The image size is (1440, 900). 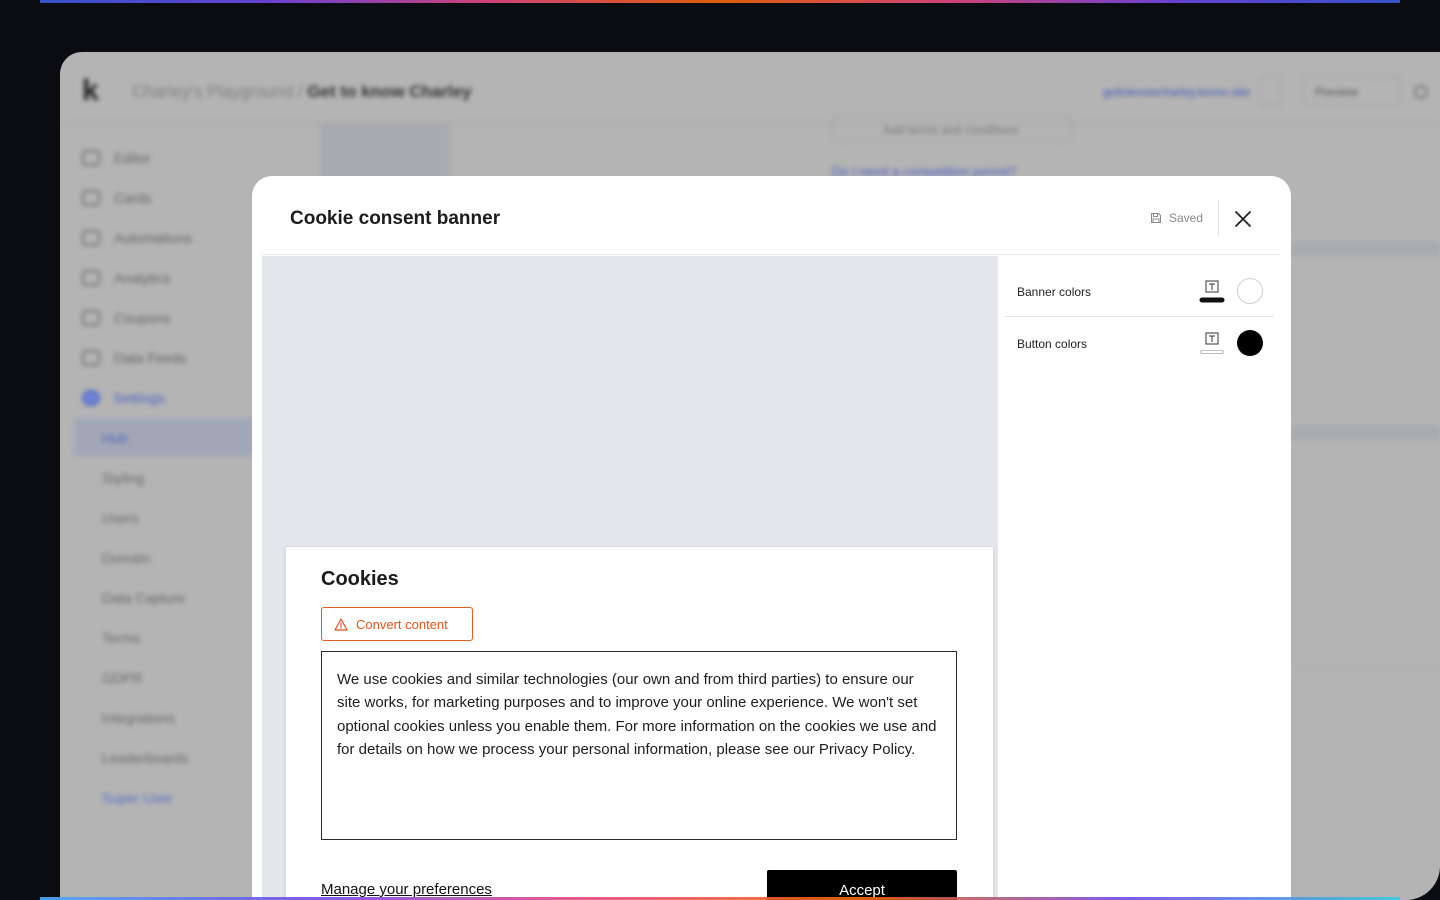 What do you see at coordinates (402, 624) in the screenshot?
I see `convert-content-label: Convert content` at bounding box center [402, 624].